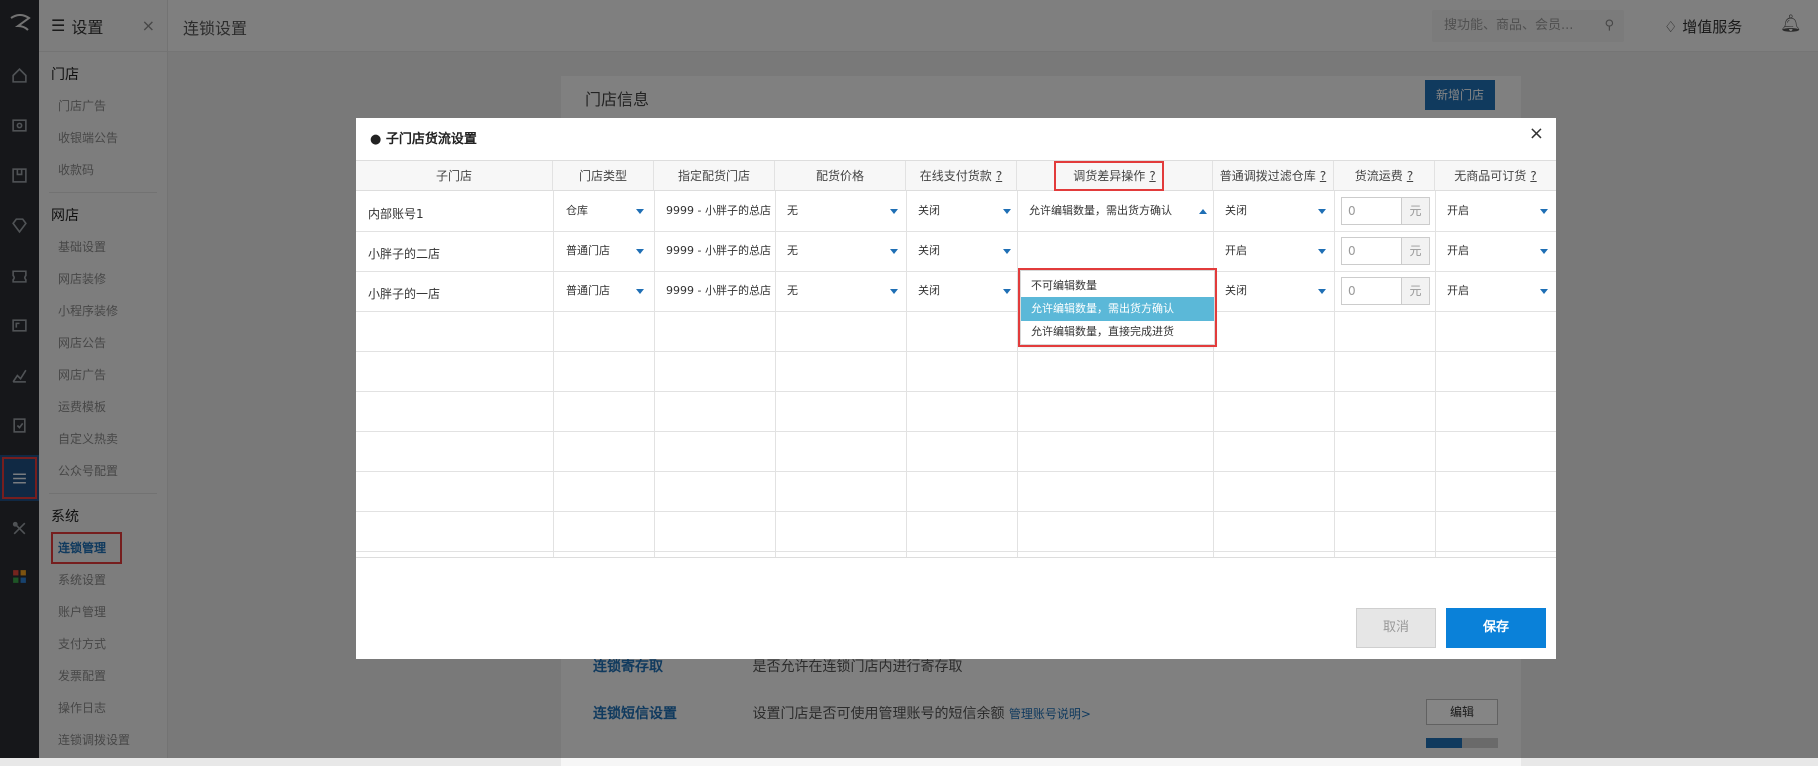 This screenshot has height=766, width=1818. I want to click on column-header-label: 无商品可订货, so click(1490, 176).